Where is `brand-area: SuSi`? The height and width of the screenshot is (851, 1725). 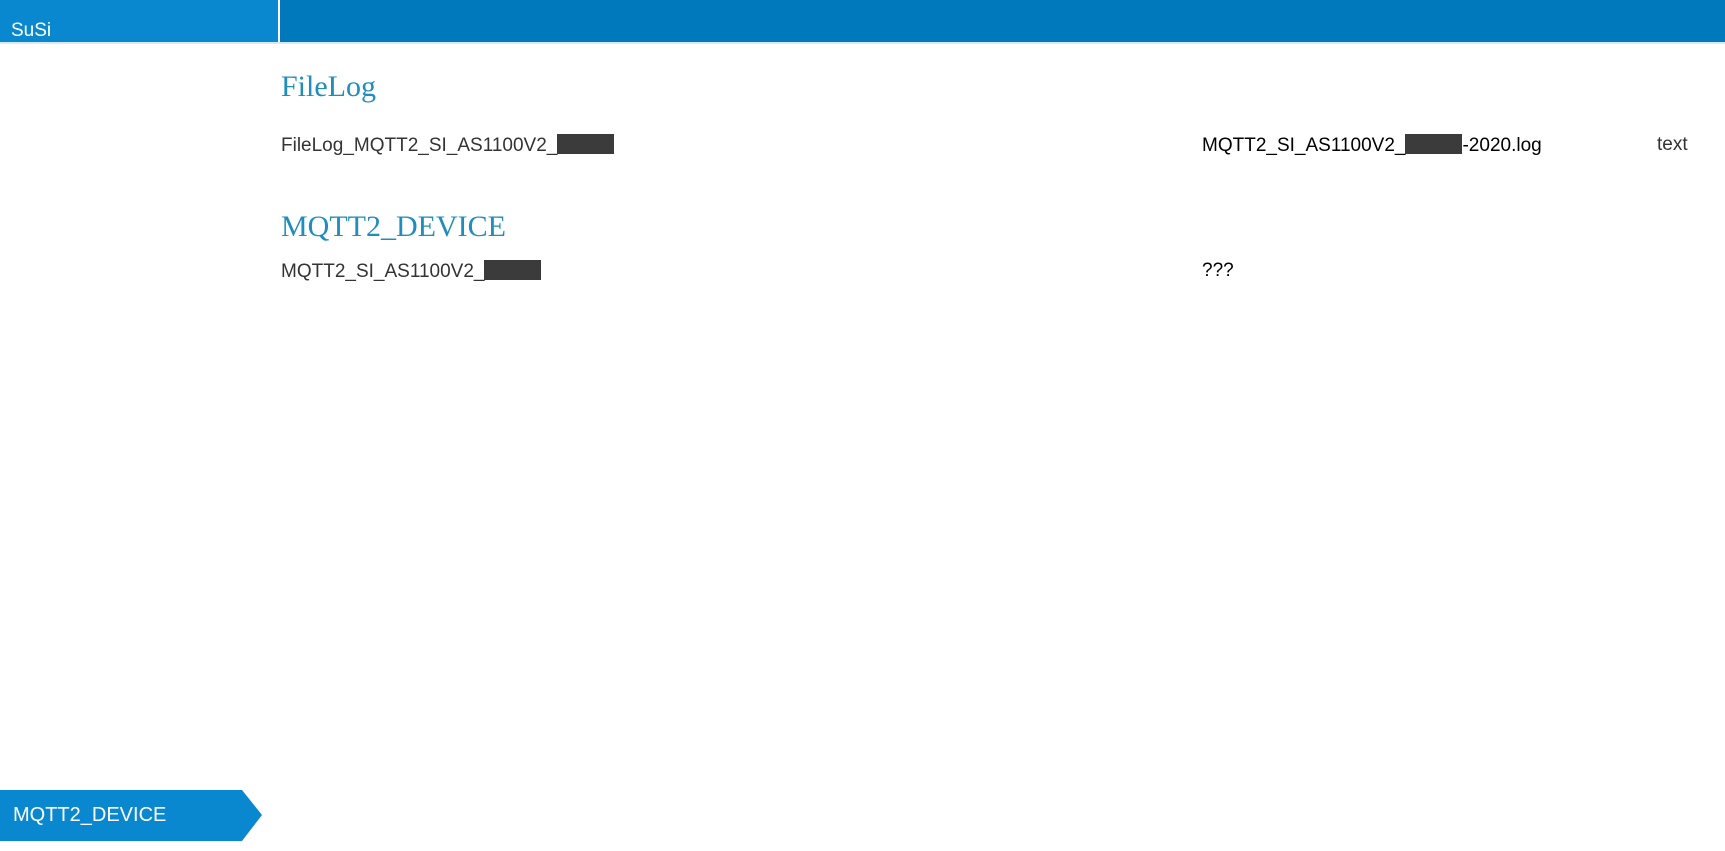 brand-area: SuSi is located at coordinates (140, 21).